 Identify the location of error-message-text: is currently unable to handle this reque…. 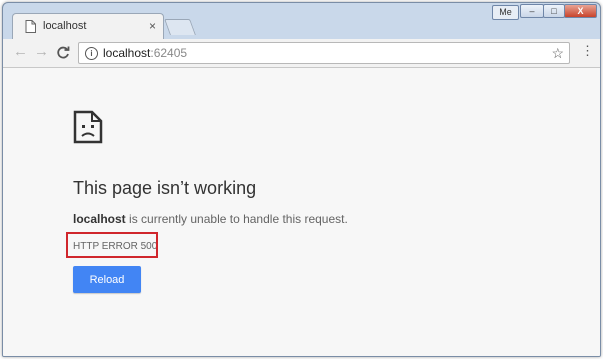
(236, 219).